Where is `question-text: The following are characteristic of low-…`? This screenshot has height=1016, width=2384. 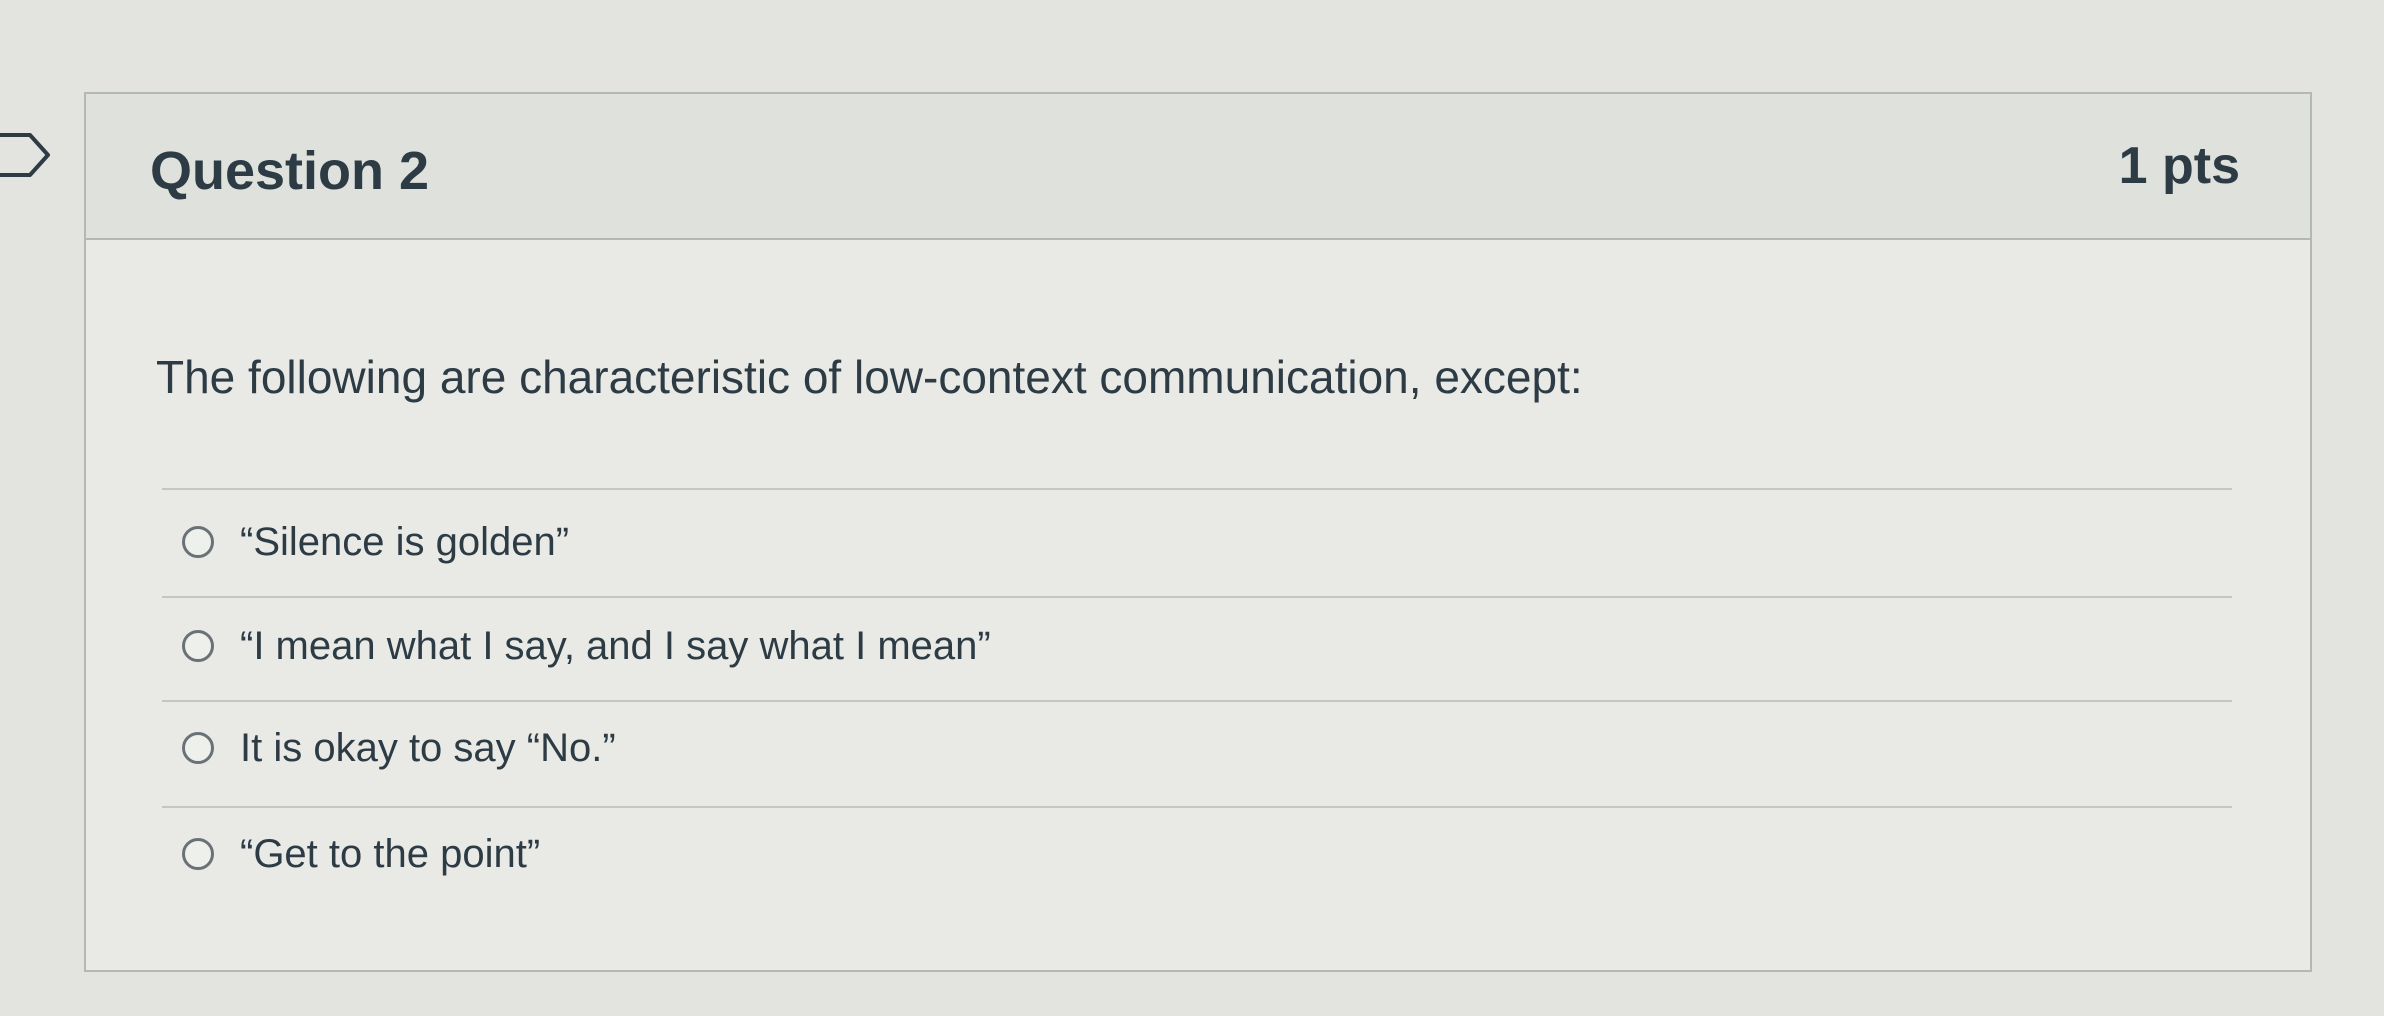
question-text: The following are characteristic of low-… is located at coordinates (869, 377).